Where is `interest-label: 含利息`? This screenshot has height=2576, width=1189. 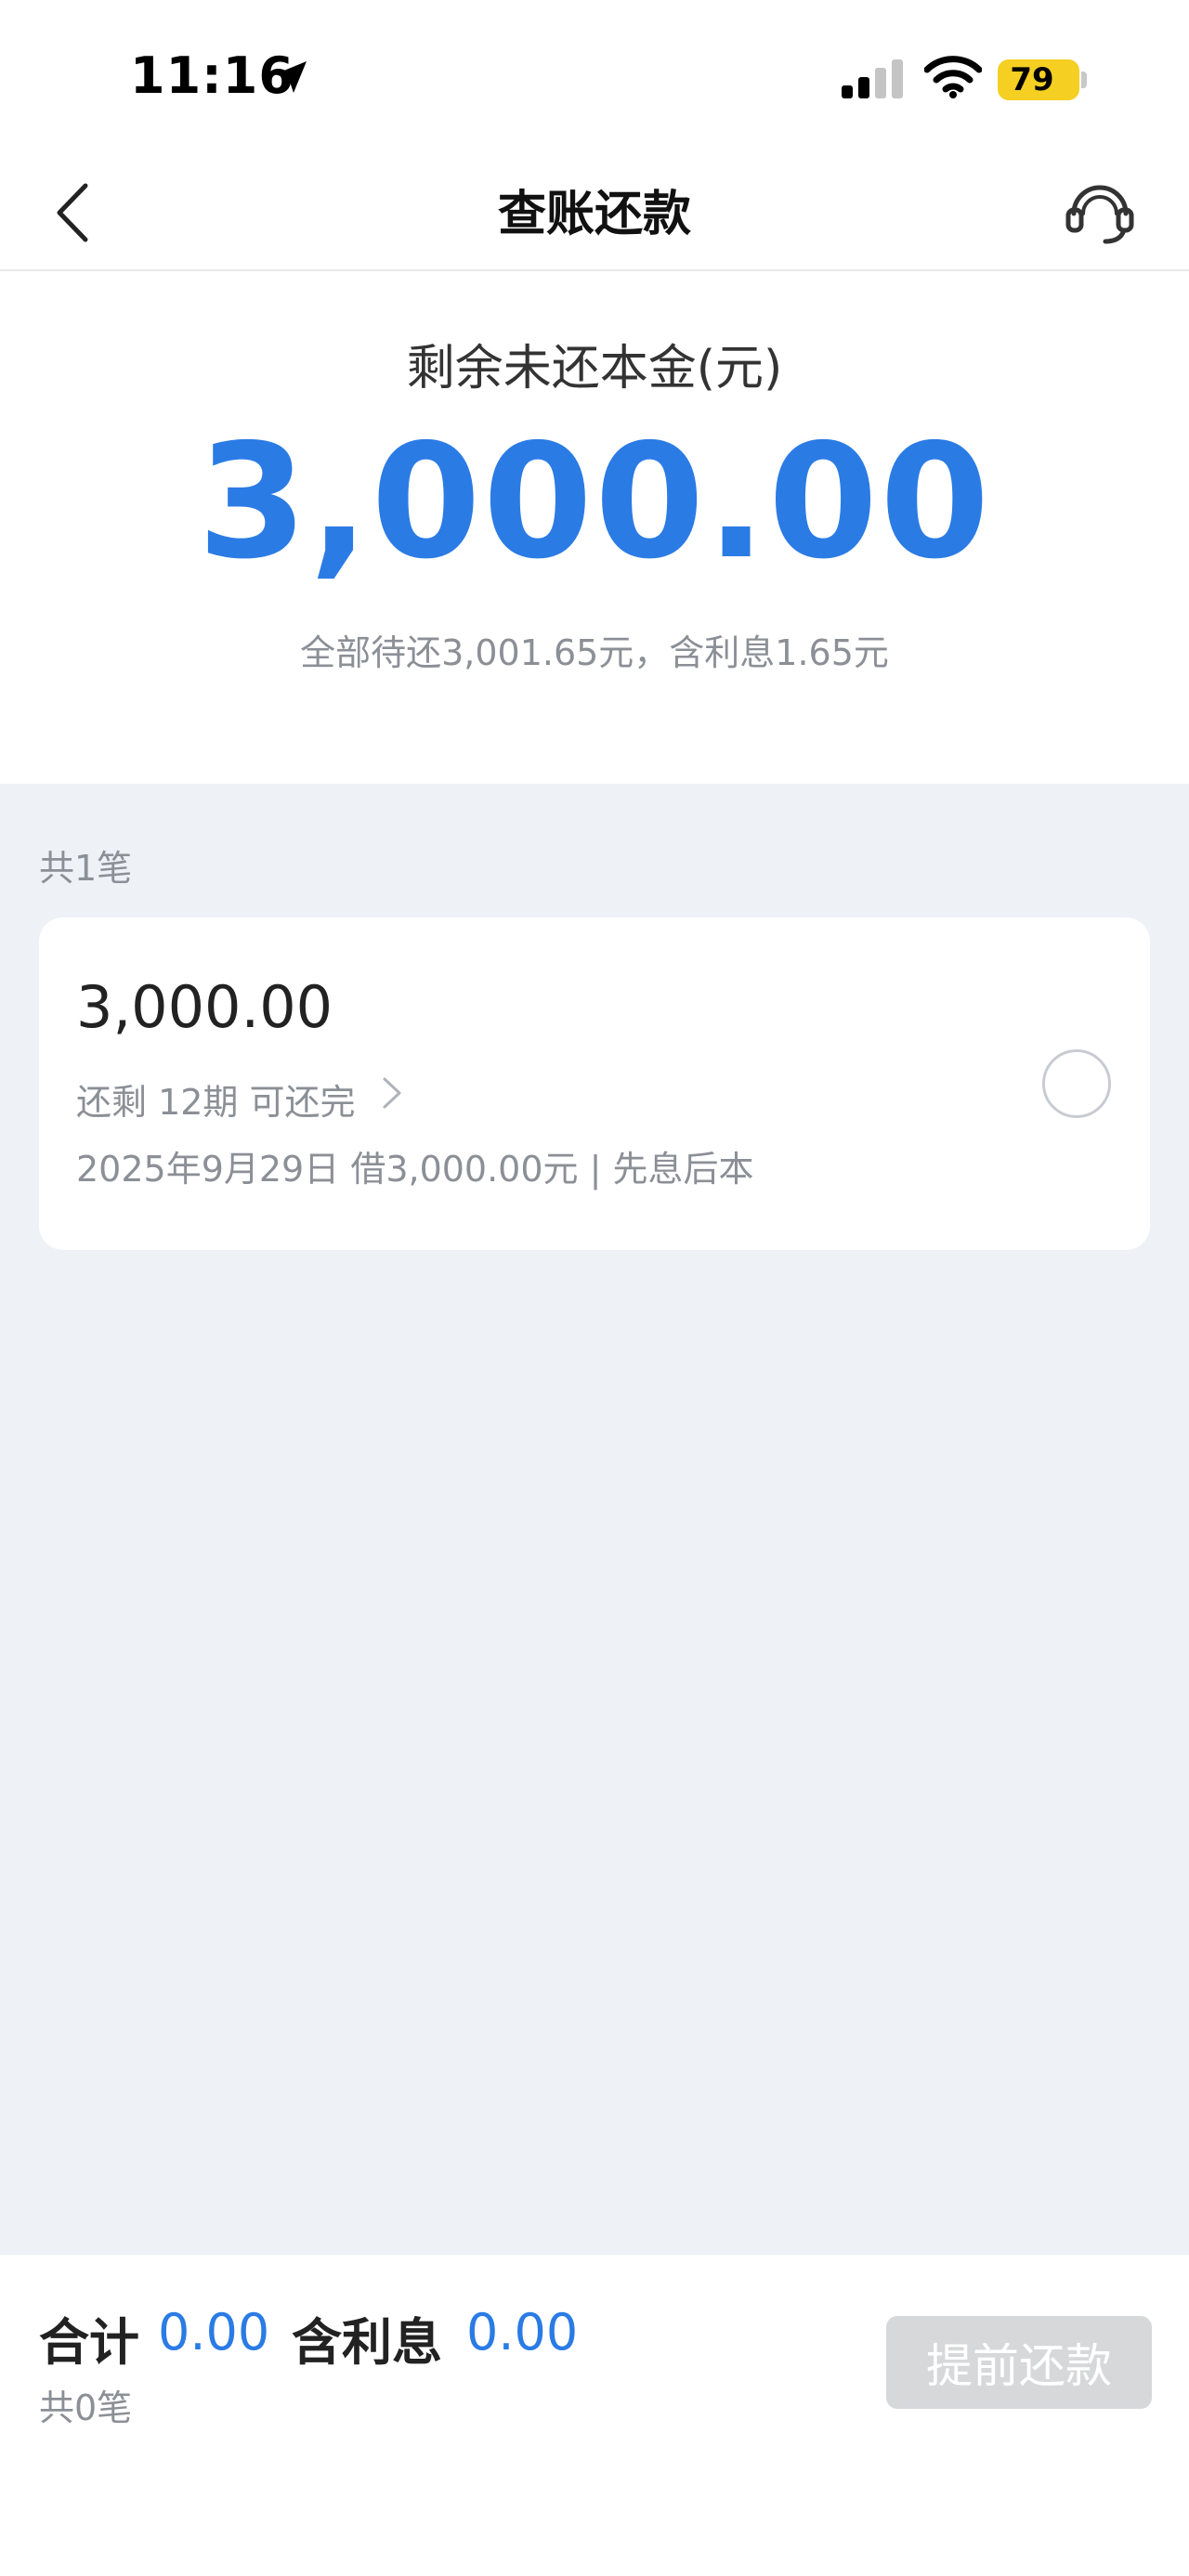
interest-label: 含利息 is located at coordinates (367, 2342).